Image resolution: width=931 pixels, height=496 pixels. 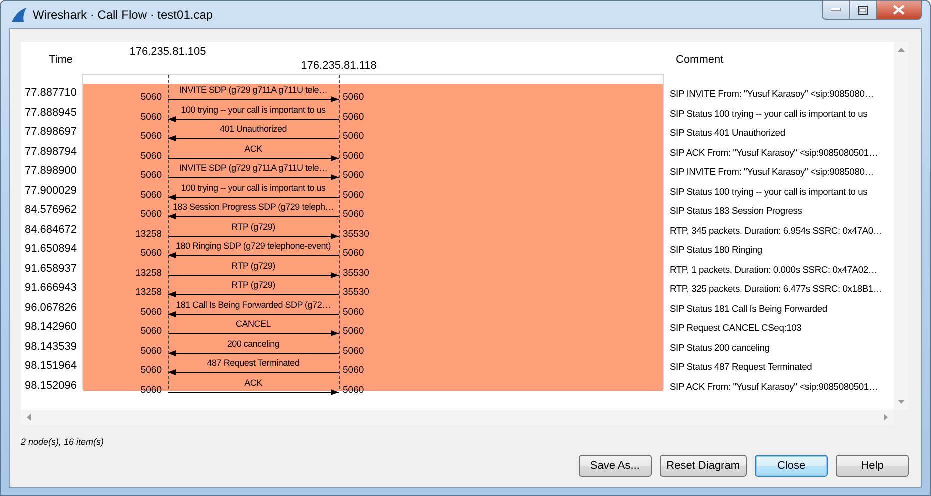 I want to click on comment-cell: SIP Status 100 trying -- your call is important to us, so click(x=769, y=191).